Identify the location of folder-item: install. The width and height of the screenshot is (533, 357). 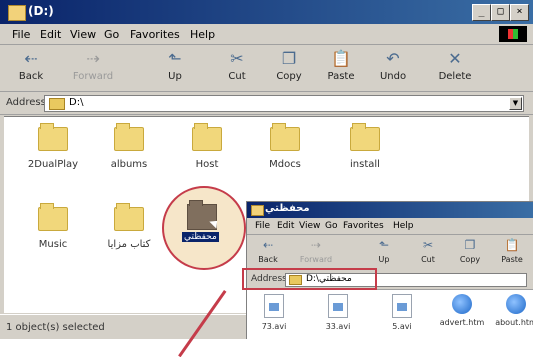
(365, 146).